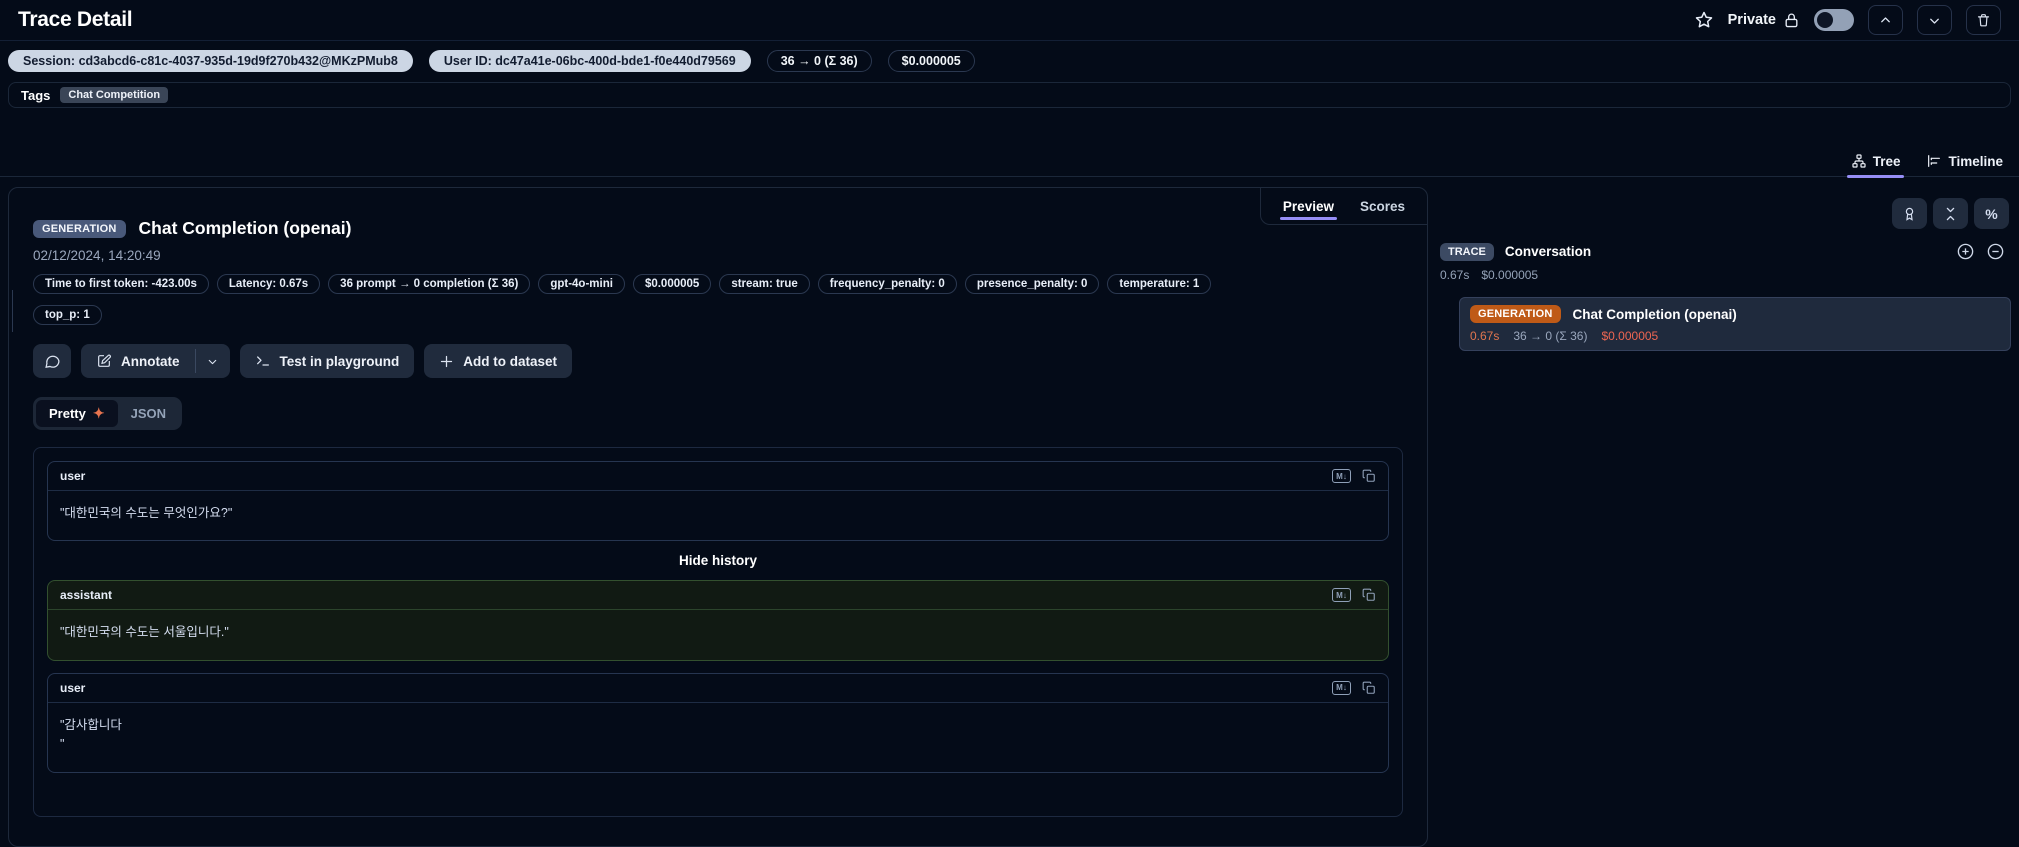 This screenshot has height=847, width=2019. Describe the element at coordinates (86, 595) in the screenshot. I see `message-role-label: assistant` at that location.